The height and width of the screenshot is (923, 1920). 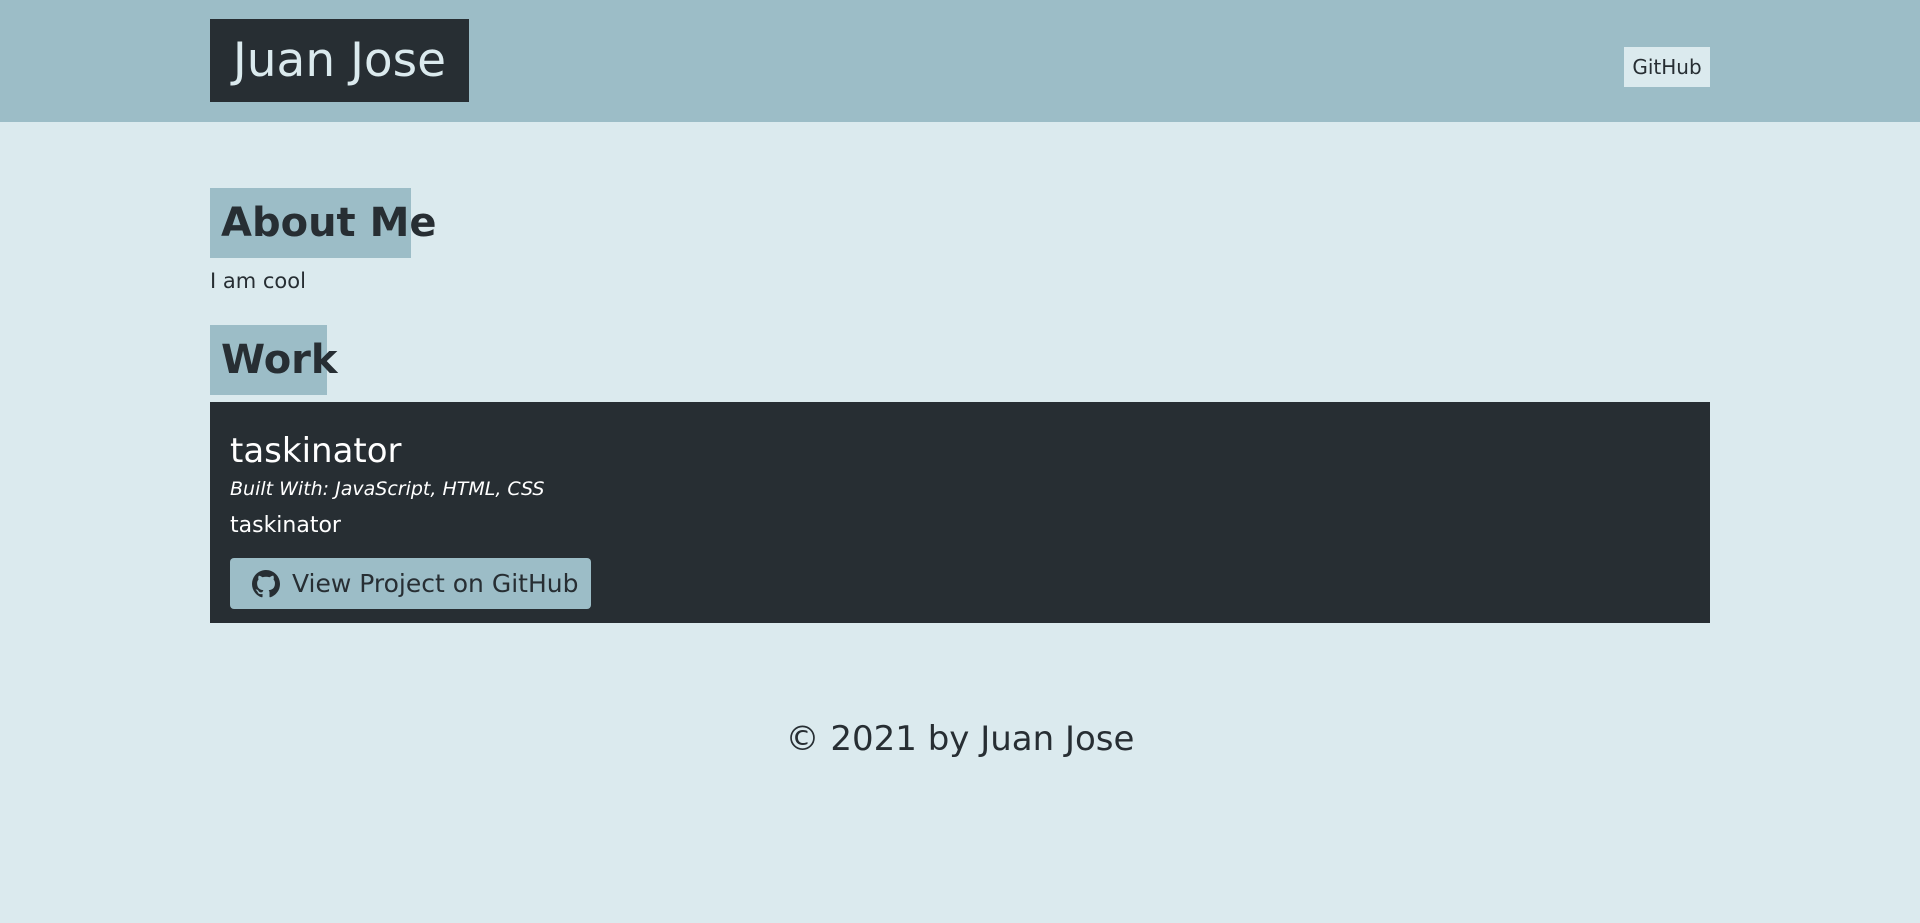 I want to click on site-header: Juan Jose GitHub, so click(x=960, y=61).